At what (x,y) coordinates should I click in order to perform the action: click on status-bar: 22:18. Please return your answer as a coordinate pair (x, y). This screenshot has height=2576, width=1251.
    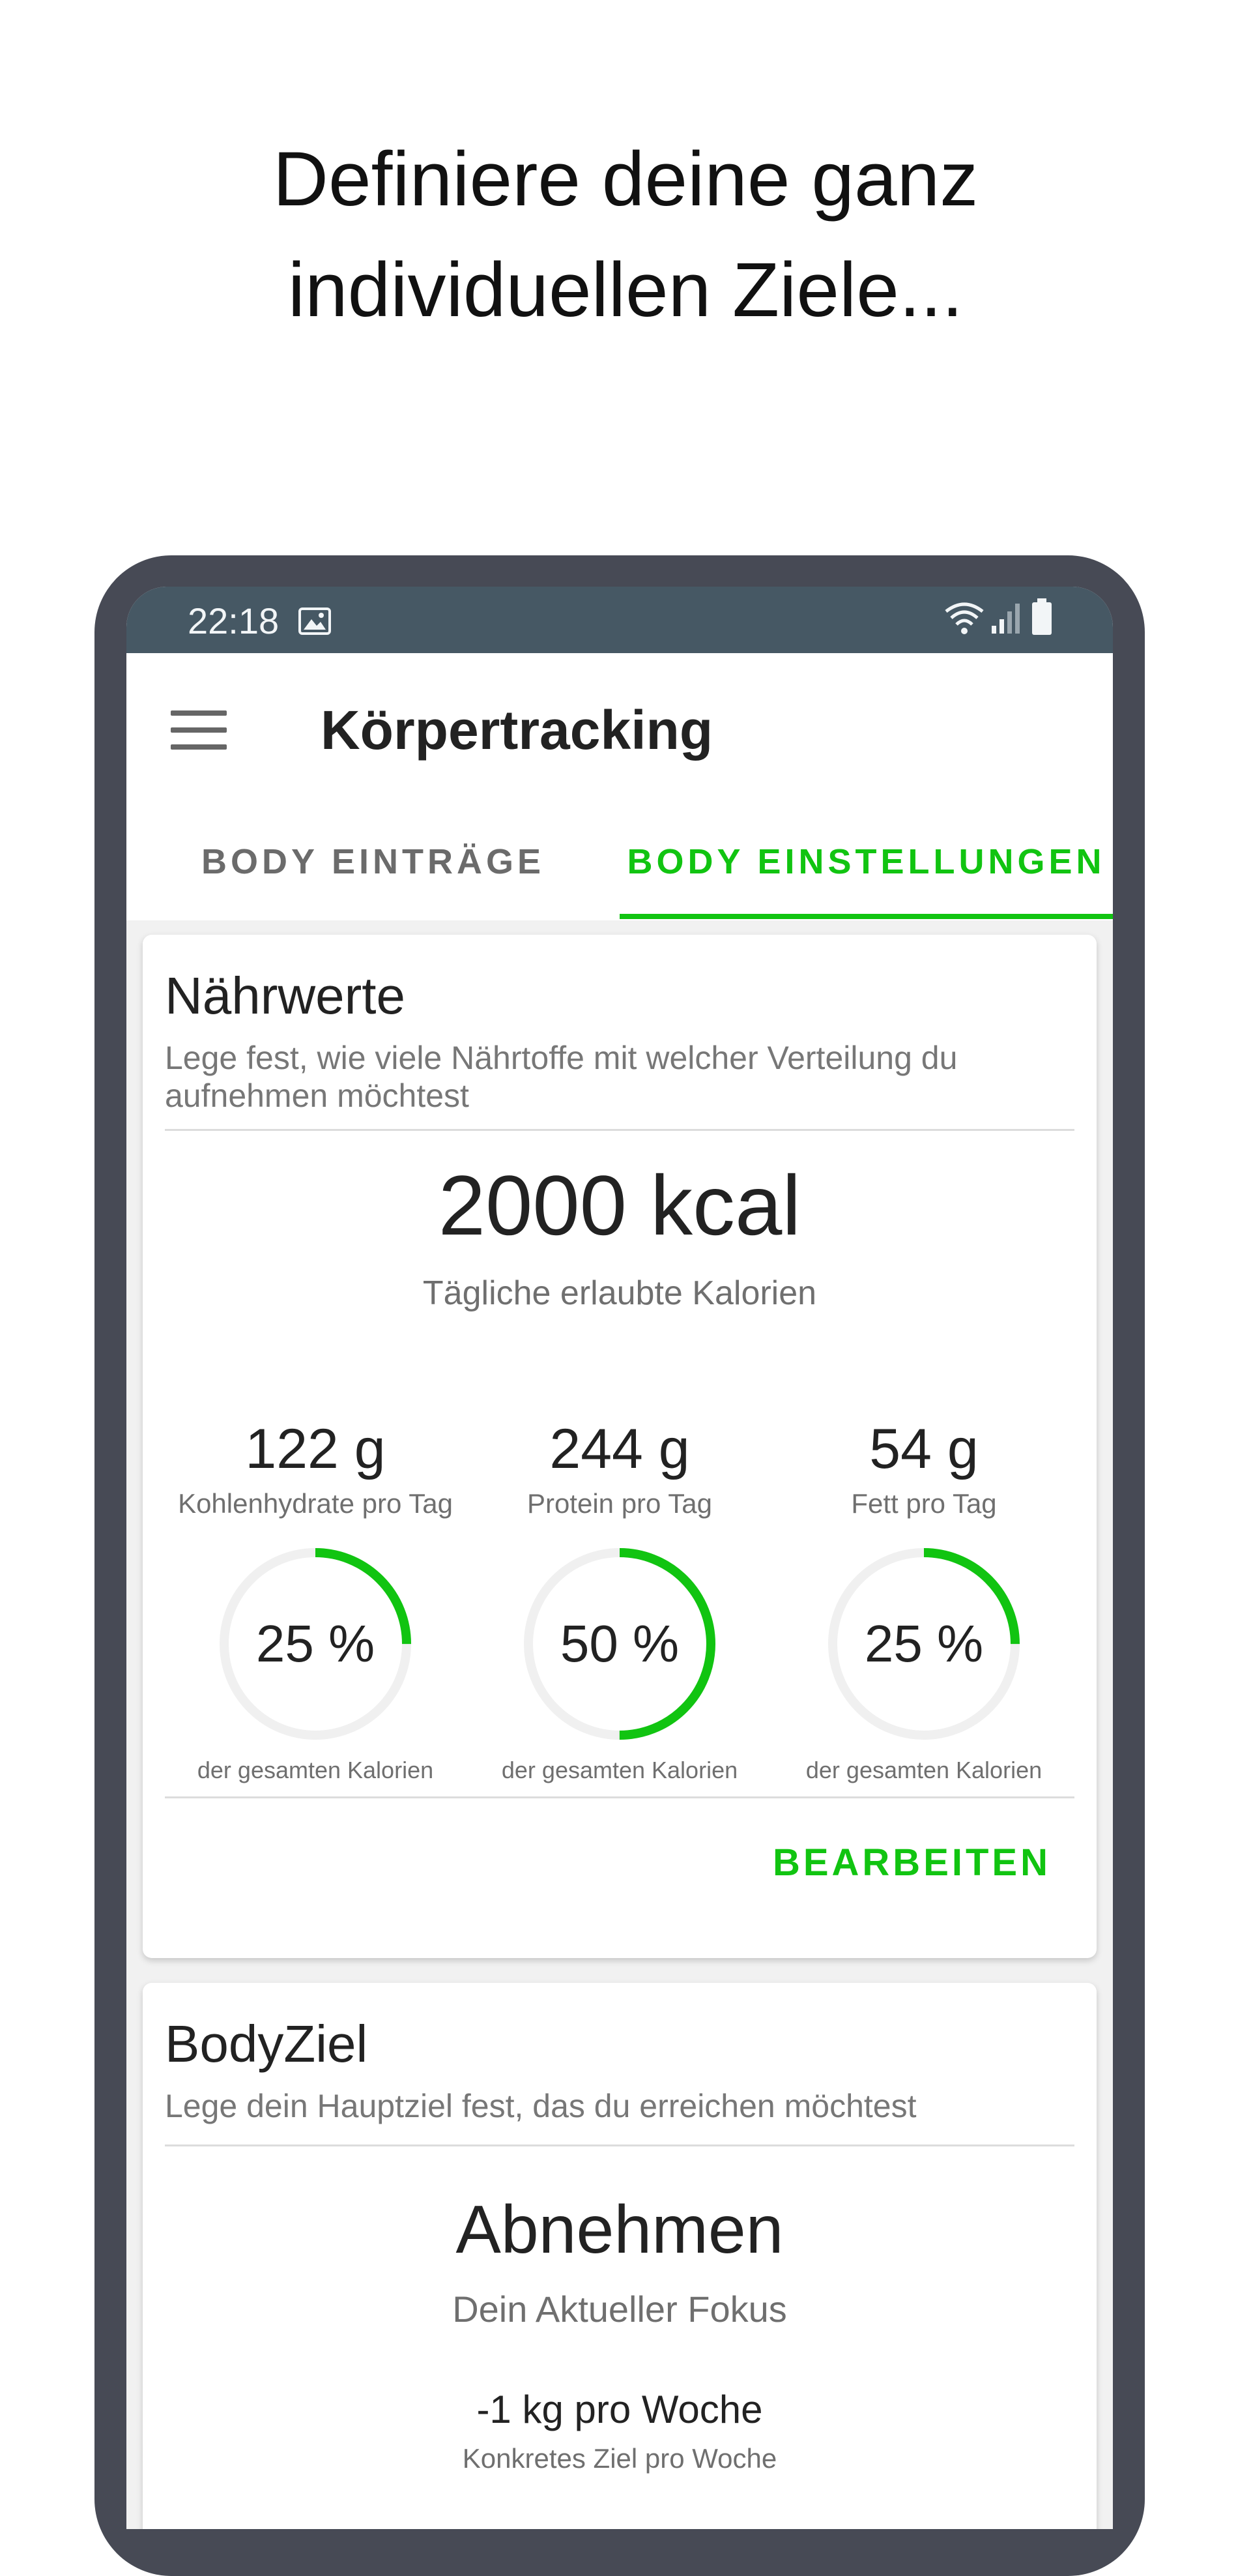
    Looking at the image, I should click on (620, 620).